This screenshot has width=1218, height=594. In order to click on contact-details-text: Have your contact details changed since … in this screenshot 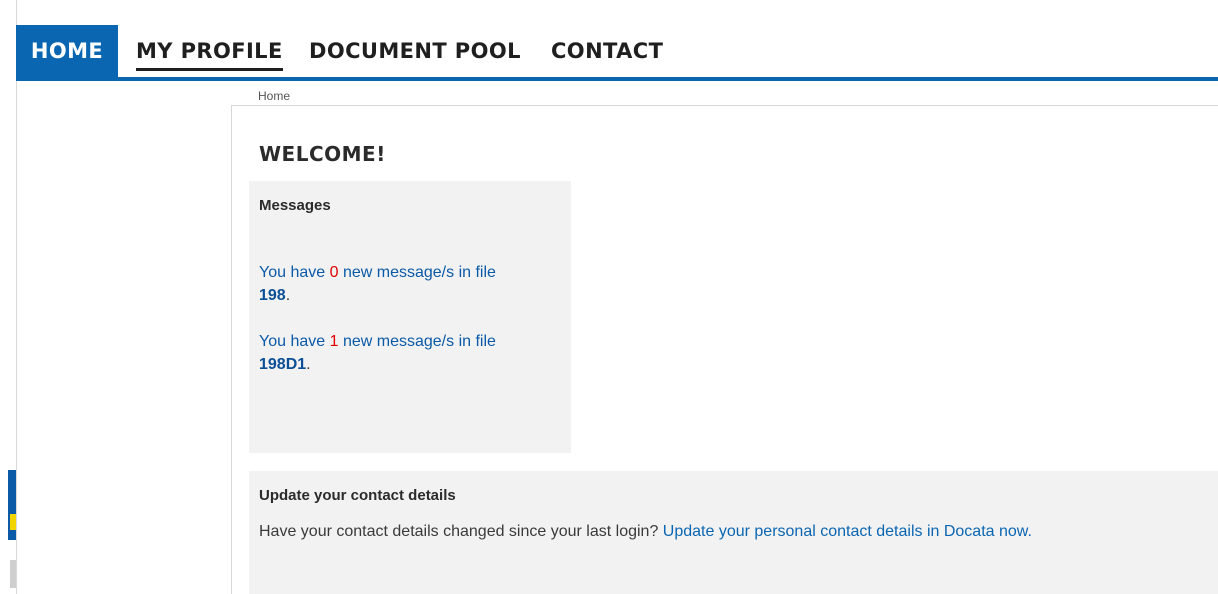, I will do `click(645, 532)`.